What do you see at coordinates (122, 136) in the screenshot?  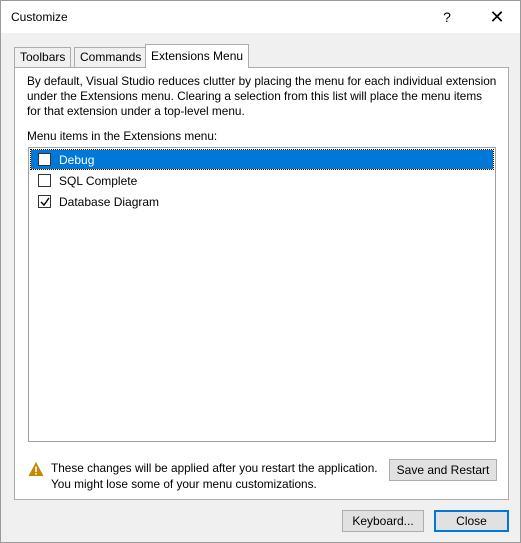 I see `list-label: Menu items in the Extensions menu:` at bounding box center [122, 136].